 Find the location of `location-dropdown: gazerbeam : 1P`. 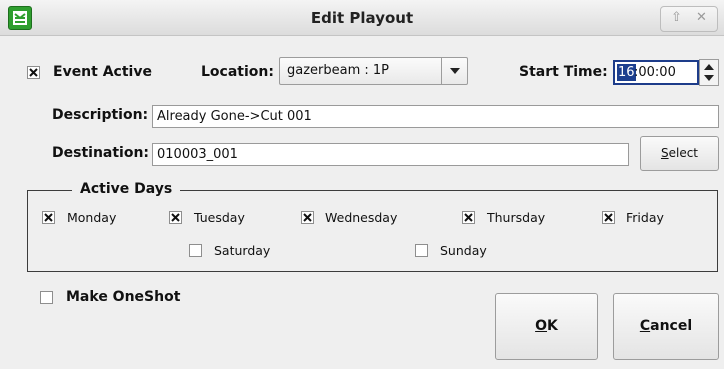

location-dropdown: gazerbeam : 1P is located at coordinates (373, 71).